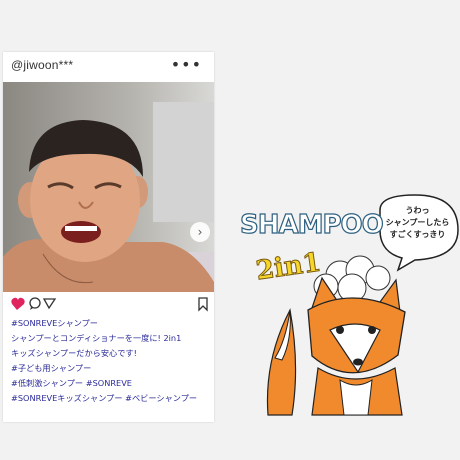 The image size is (460, 460). What do you see at coordinates (113, 323) in the screenshot?
I see `caption-line: #SONREVEシャンプー` at bounding box center [113, 323].